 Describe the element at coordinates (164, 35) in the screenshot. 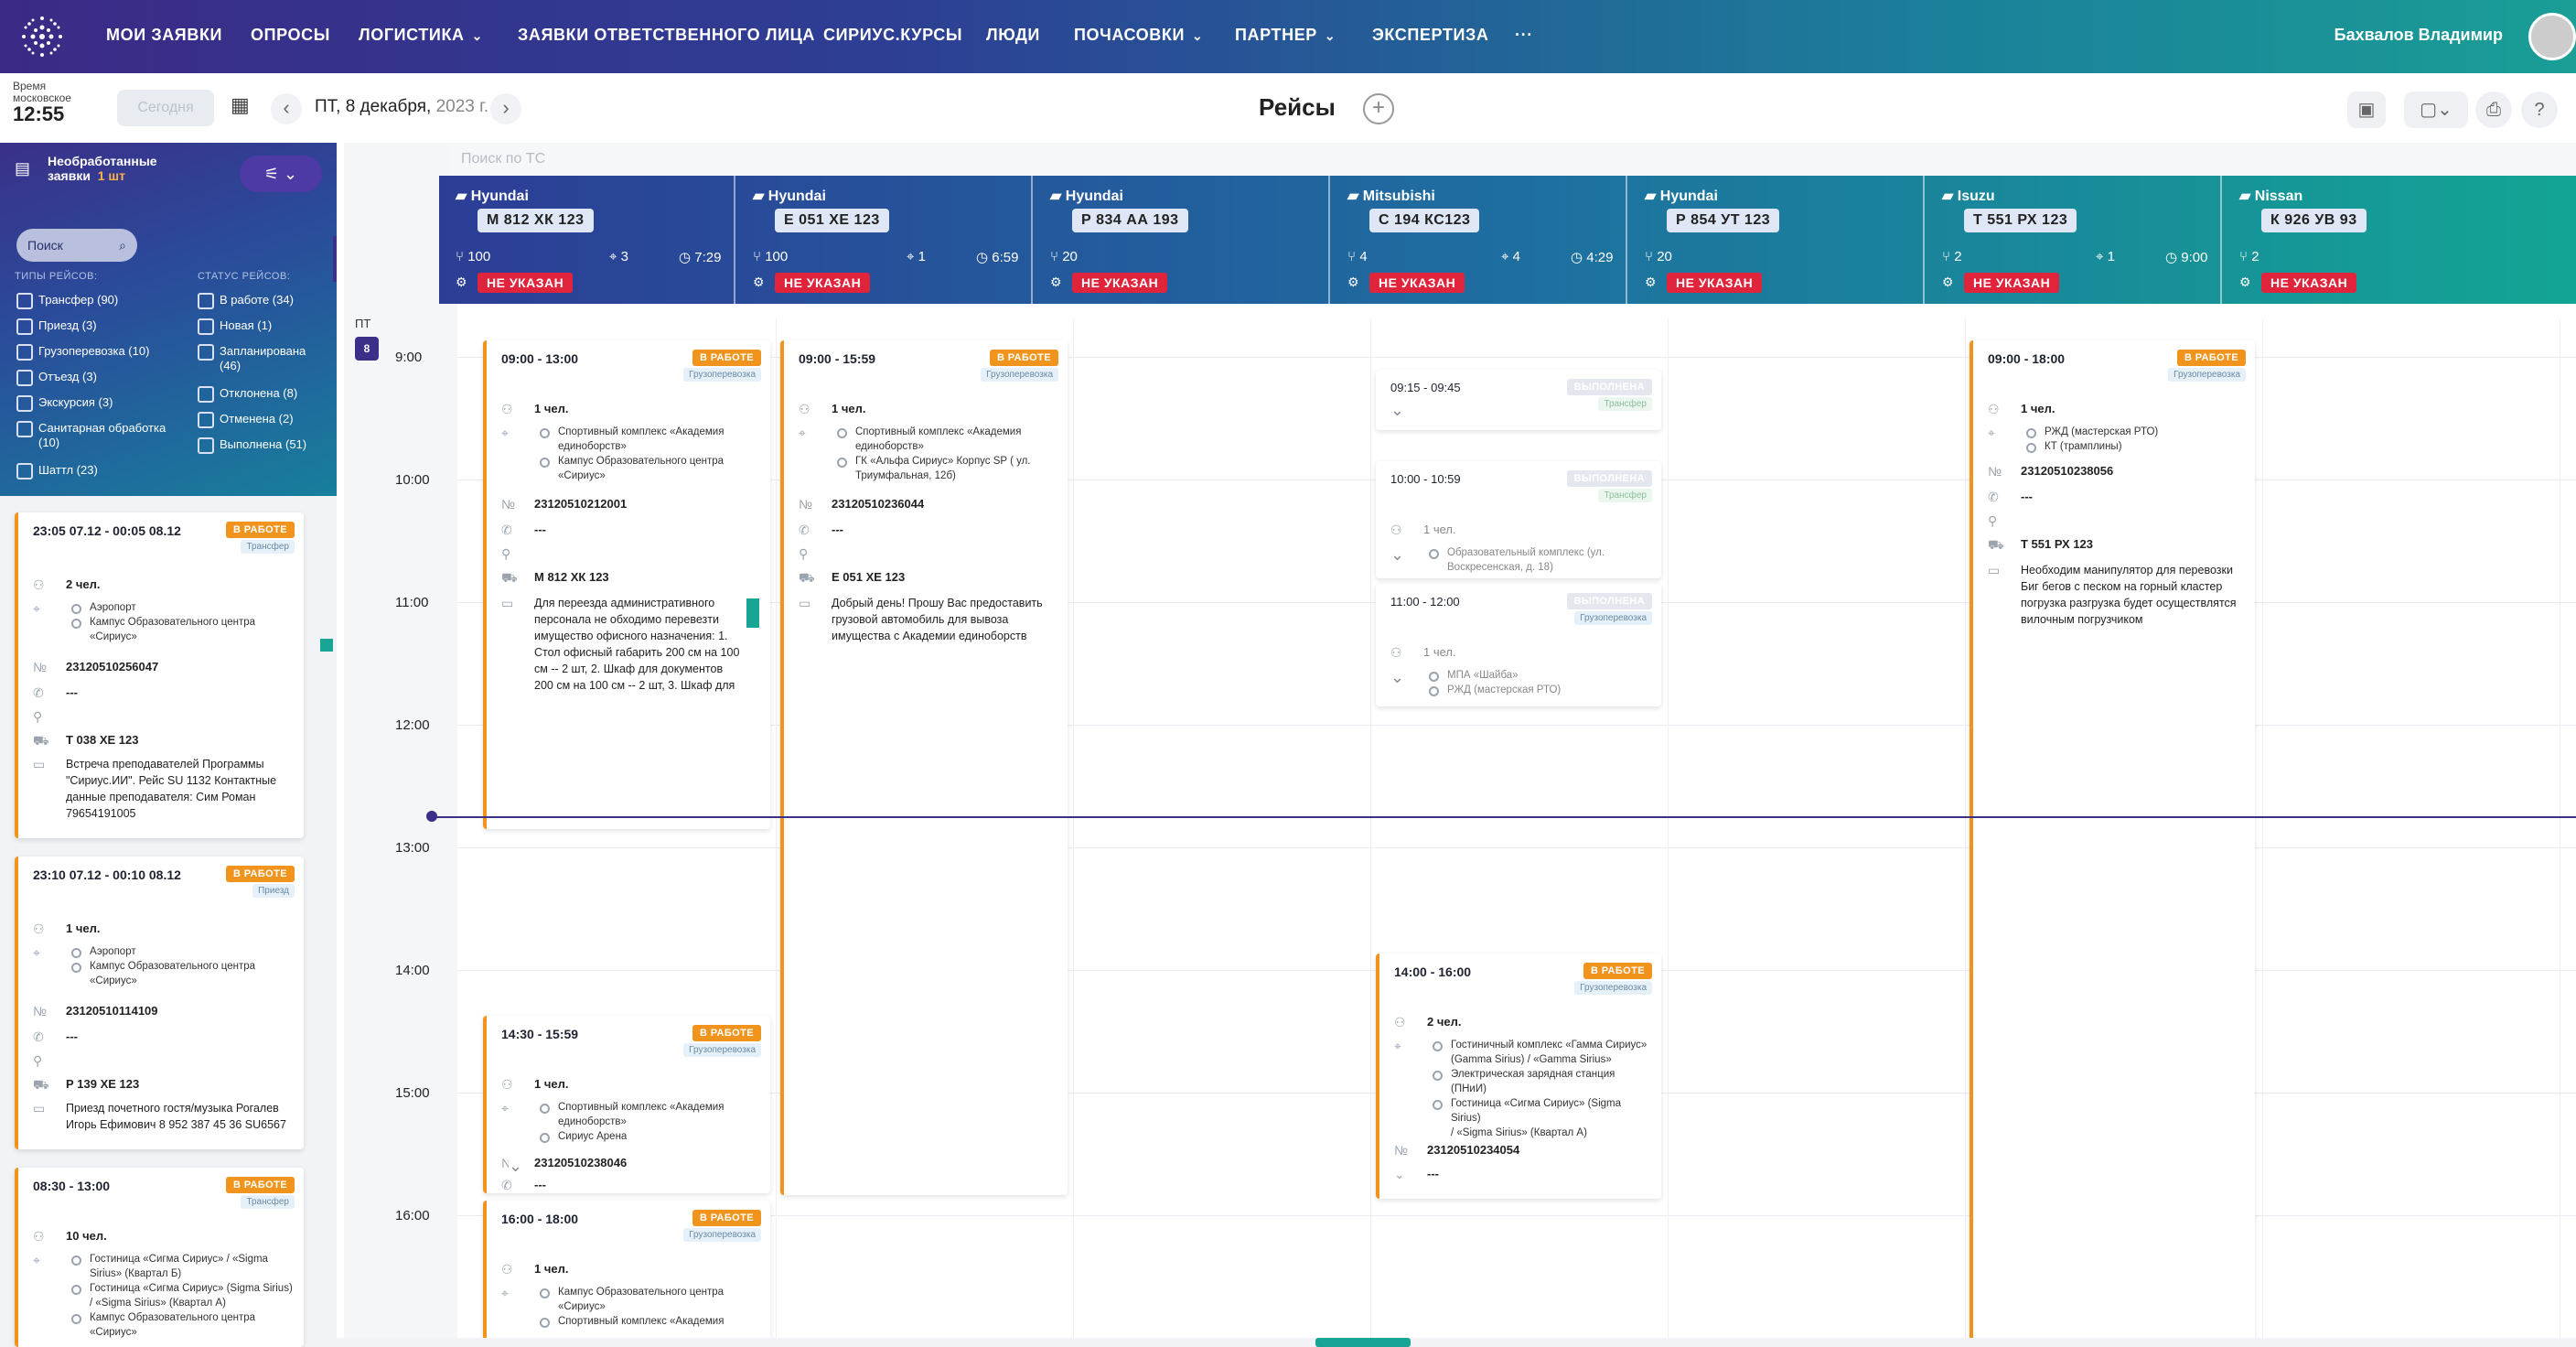

I see `nav-my-requests: МОИ ЗАЯВКИ` at that location.